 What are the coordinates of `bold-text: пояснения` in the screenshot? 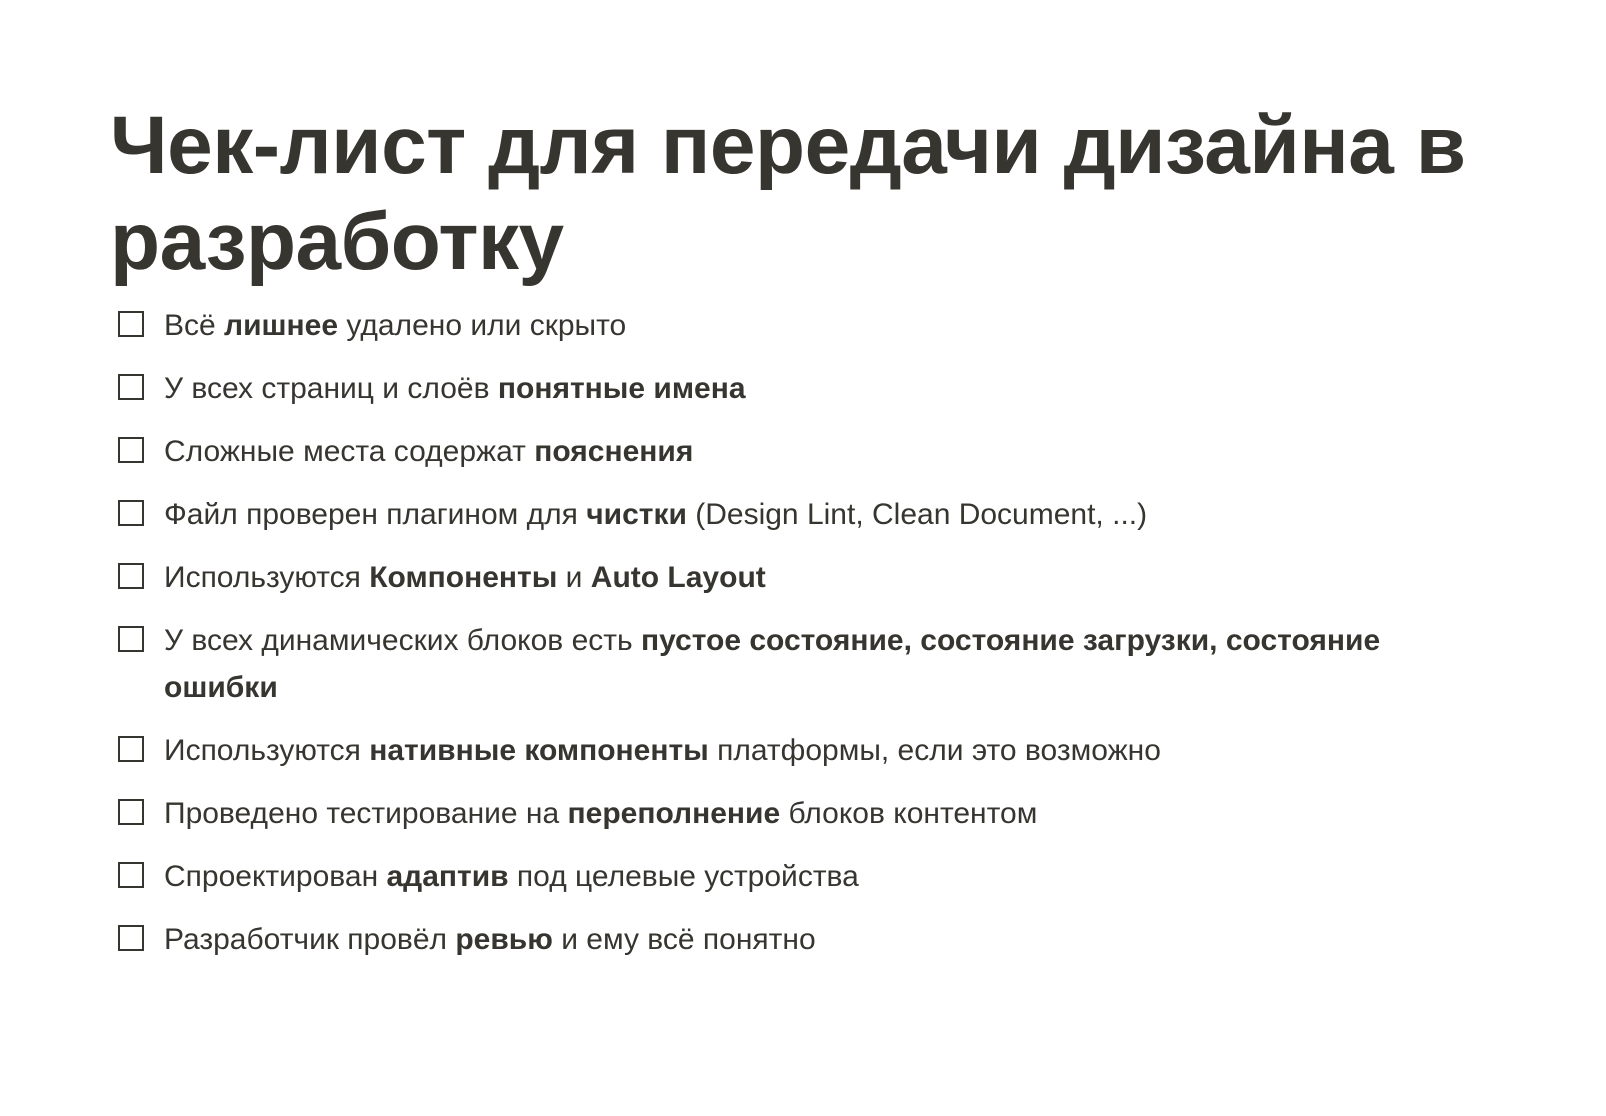 It's located at (614, 451).